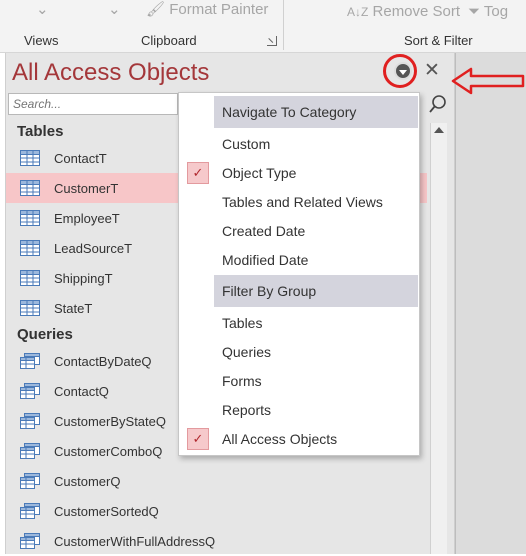 The height and width of the screenshot is (556, 526). Describe the element at coordinates (438, 104) in the screenshot. I see `search-icon` at that location.